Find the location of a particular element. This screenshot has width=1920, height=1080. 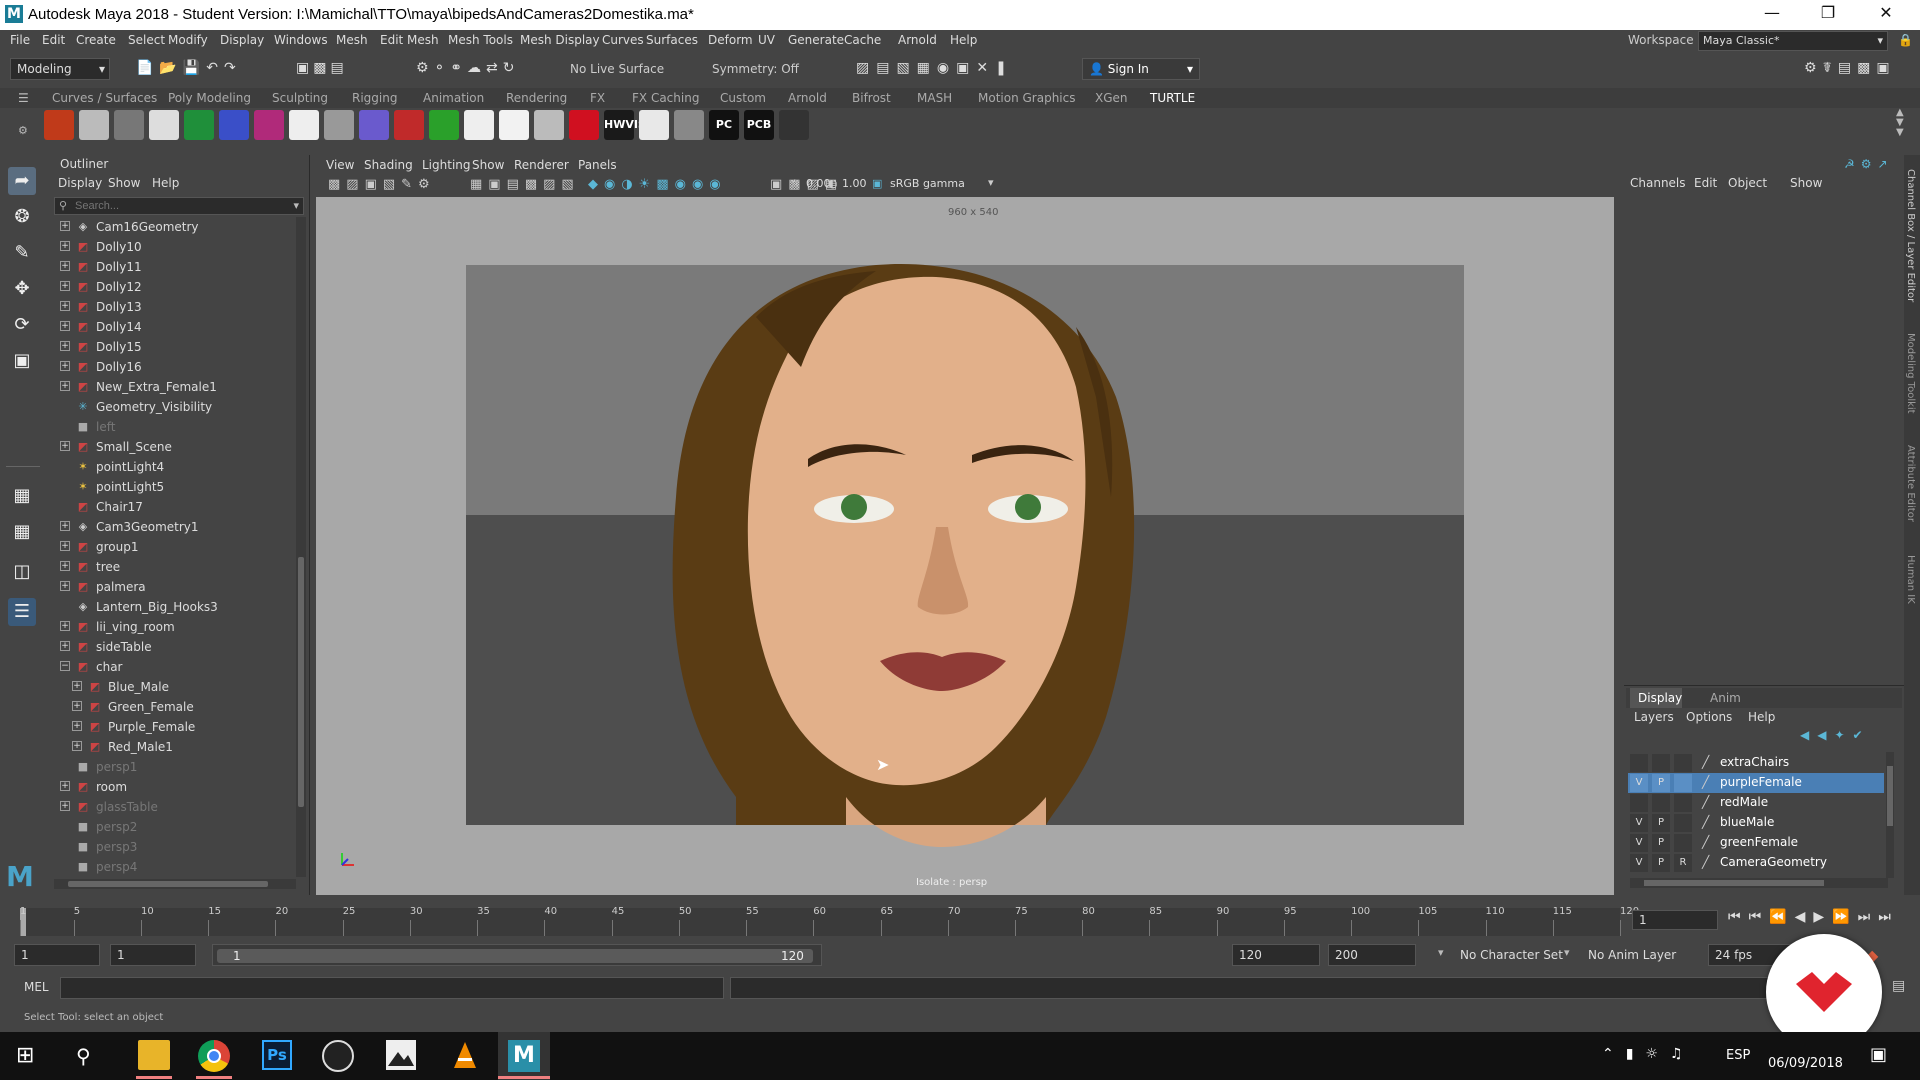

channel-menu-object: Object is located at coordinates (1747, 183).